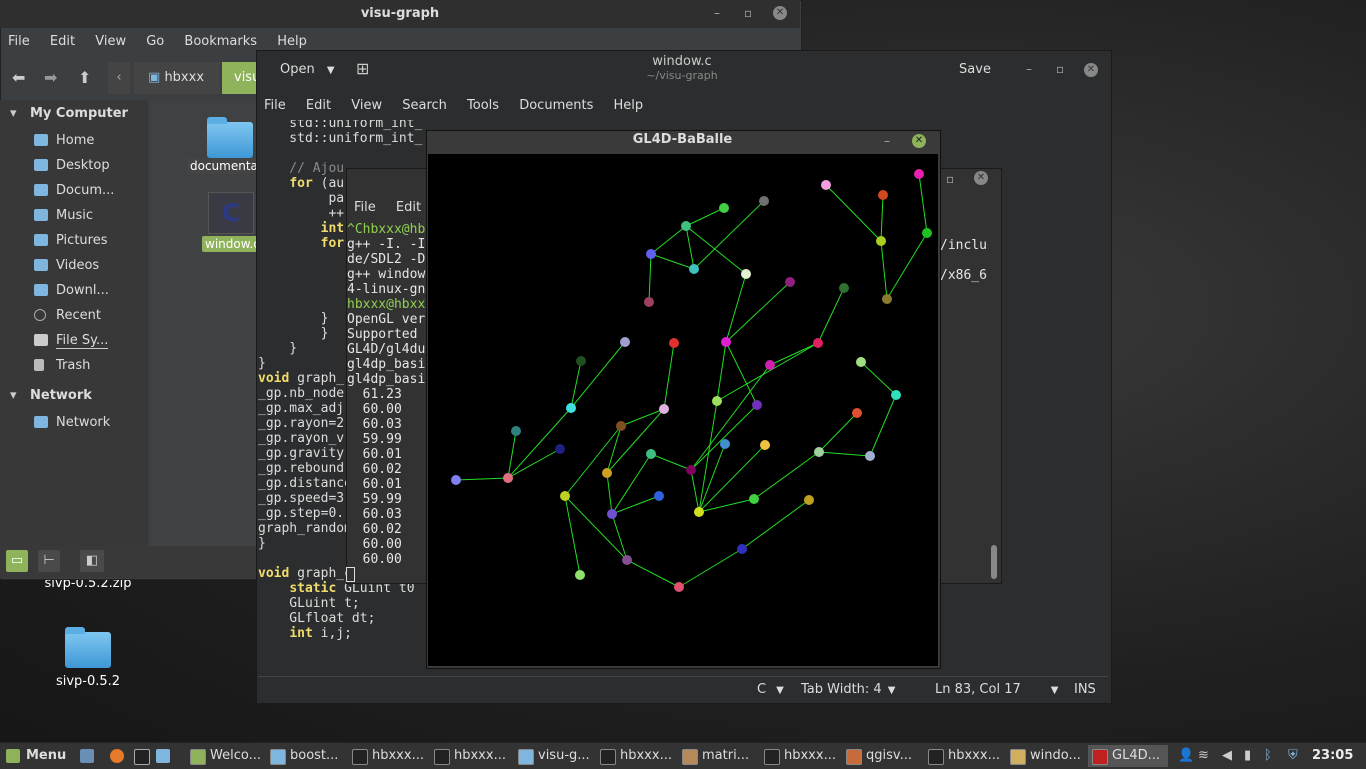  I want to click on window-title: visu-graph, so click(400, 13).